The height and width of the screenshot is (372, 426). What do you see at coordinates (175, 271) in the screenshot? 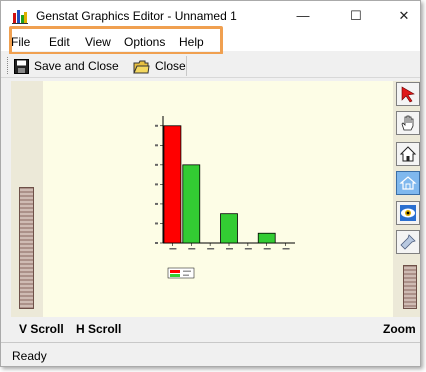
I see `legend-swatch-red` at bounding box center [175, 271].